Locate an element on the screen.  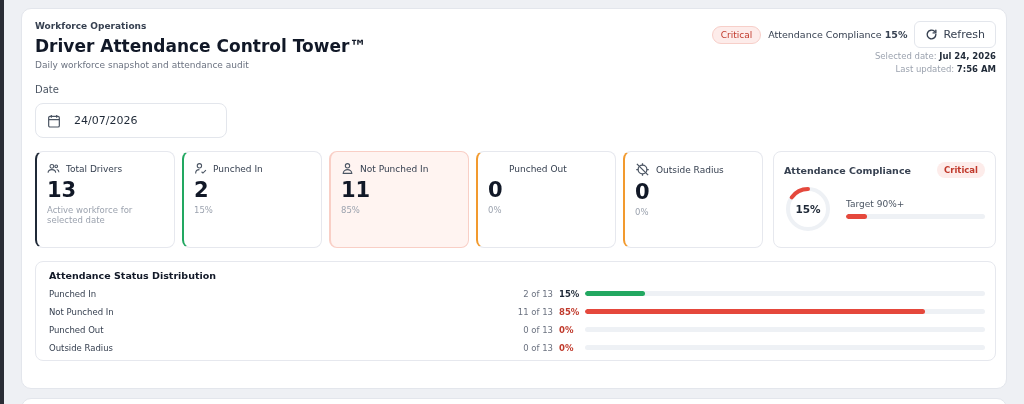
refresh-icon is located at coordinates (932, 34).